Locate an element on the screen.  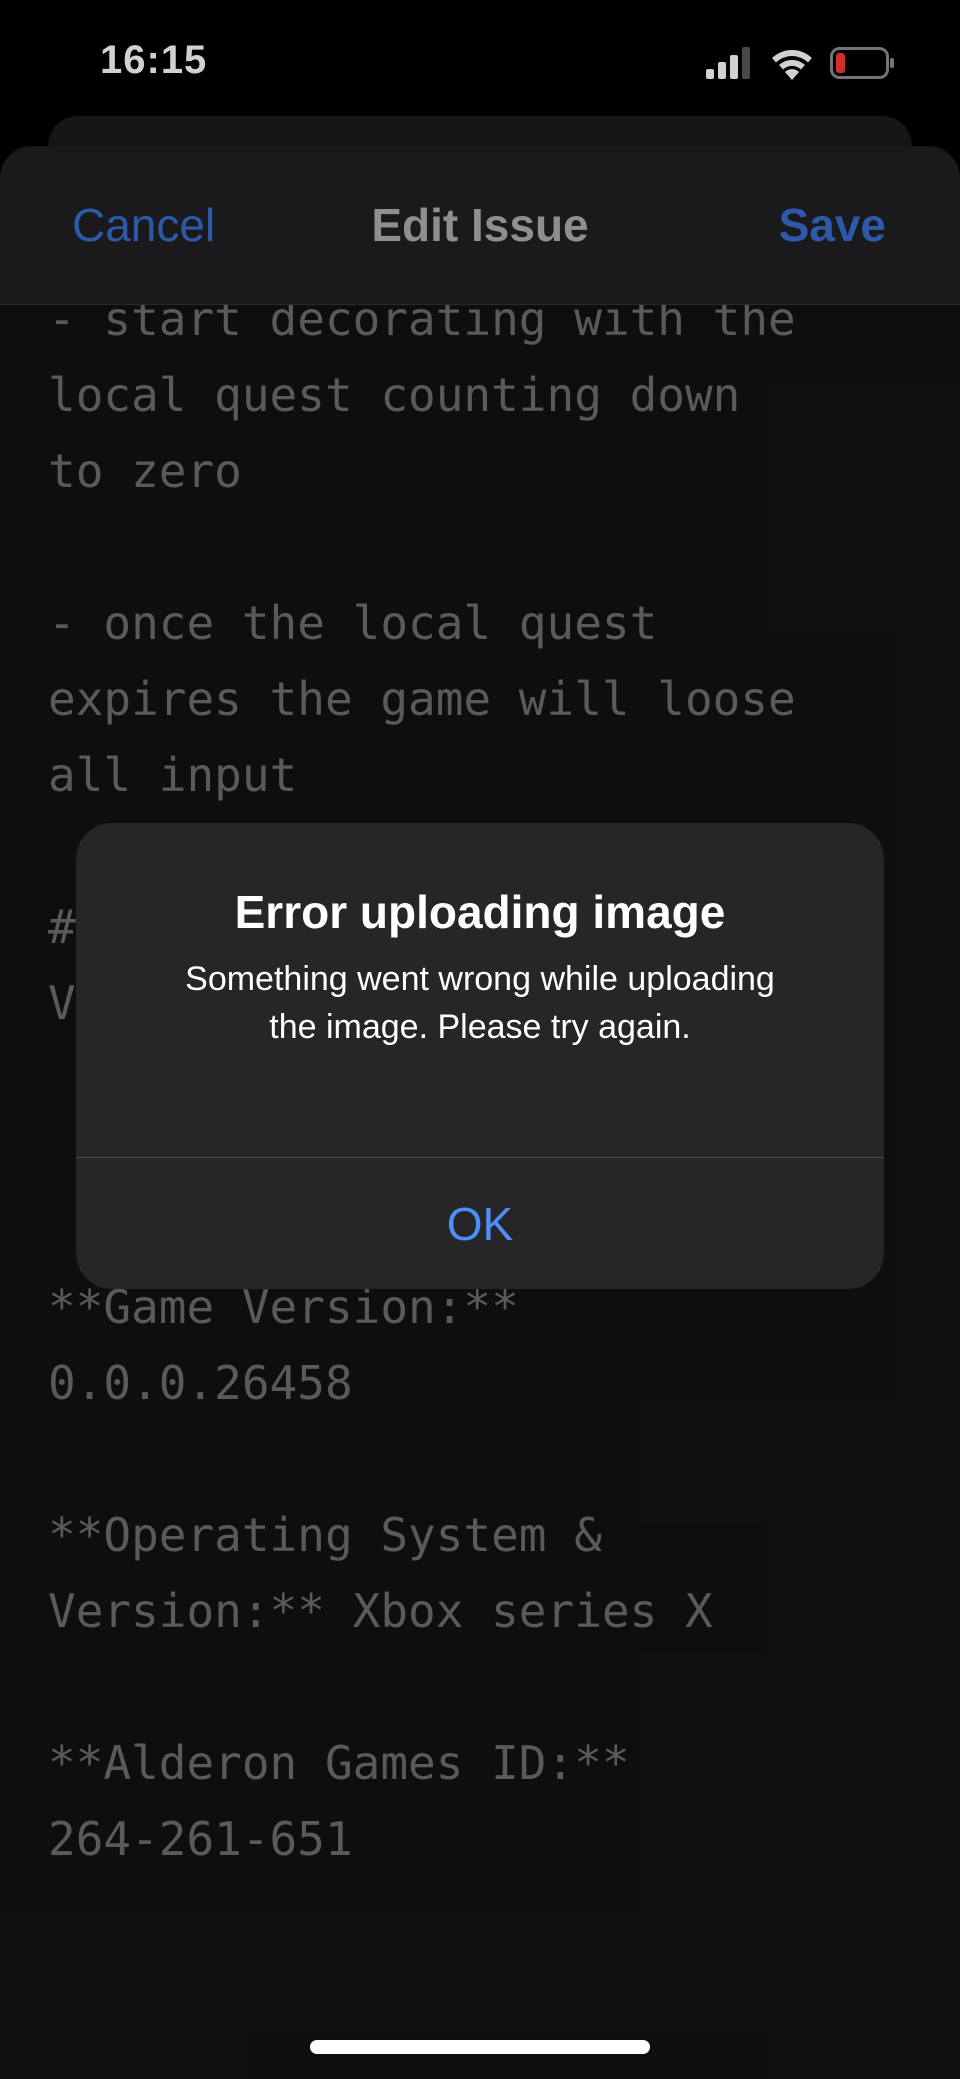
cancel-button: Cancel is located at coordinates (143, 225).